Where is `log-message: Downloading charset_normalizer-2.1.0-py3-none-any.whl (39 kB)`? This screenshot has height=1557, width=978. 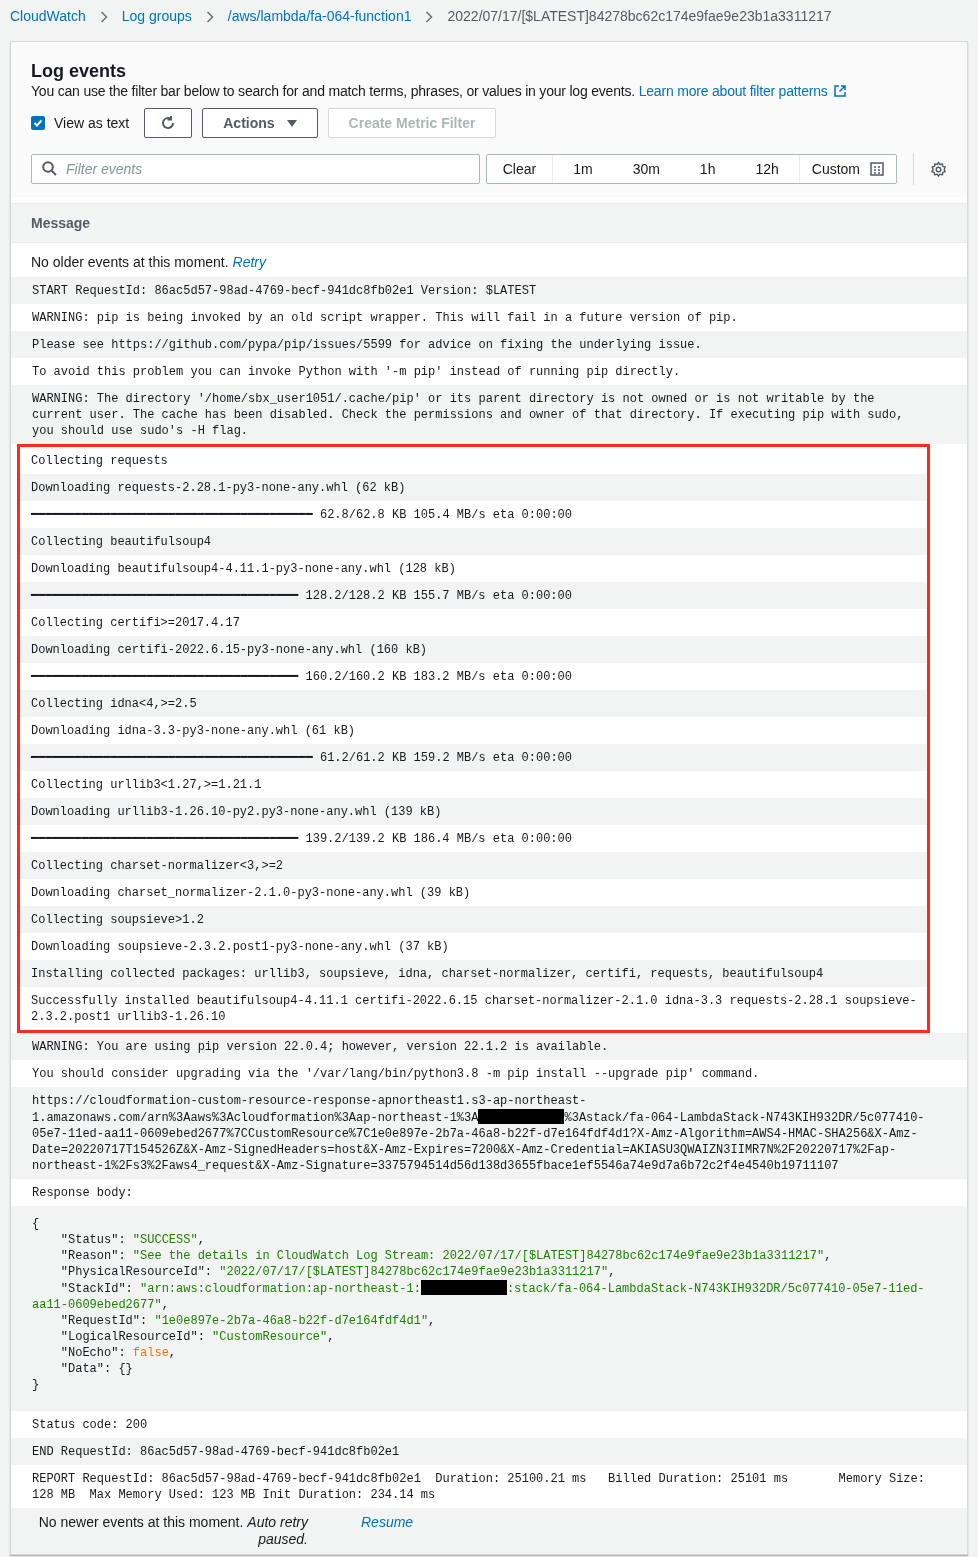
log-message: Downloading charset_normalizer-2.1.0-py3-none-any.whl (39 kB) is located at coordinates (251, 893).